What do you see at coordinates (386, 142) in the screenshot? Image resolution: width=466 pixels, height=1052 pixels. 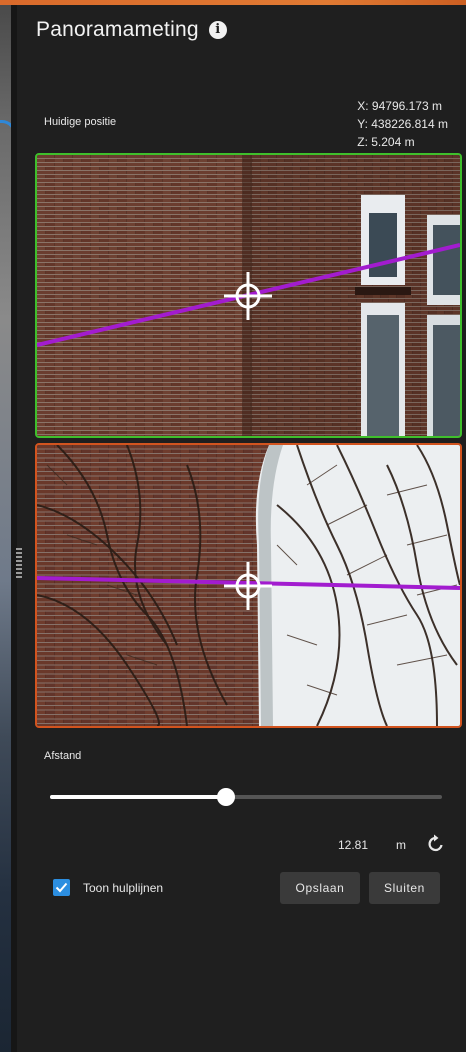 I see `coordinate-z: Z: 5.204 m` at bounding box center [386, 142].